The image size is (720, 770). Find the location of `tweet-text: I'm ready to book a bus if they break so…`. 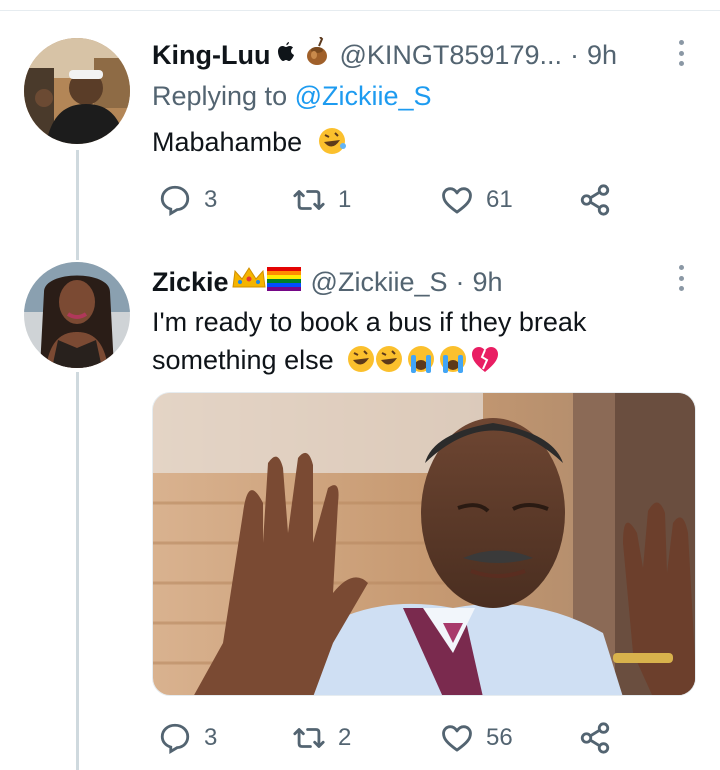

tweet-text: I'm ready to book a bus if they break so… is located at coordinates (422, 341).